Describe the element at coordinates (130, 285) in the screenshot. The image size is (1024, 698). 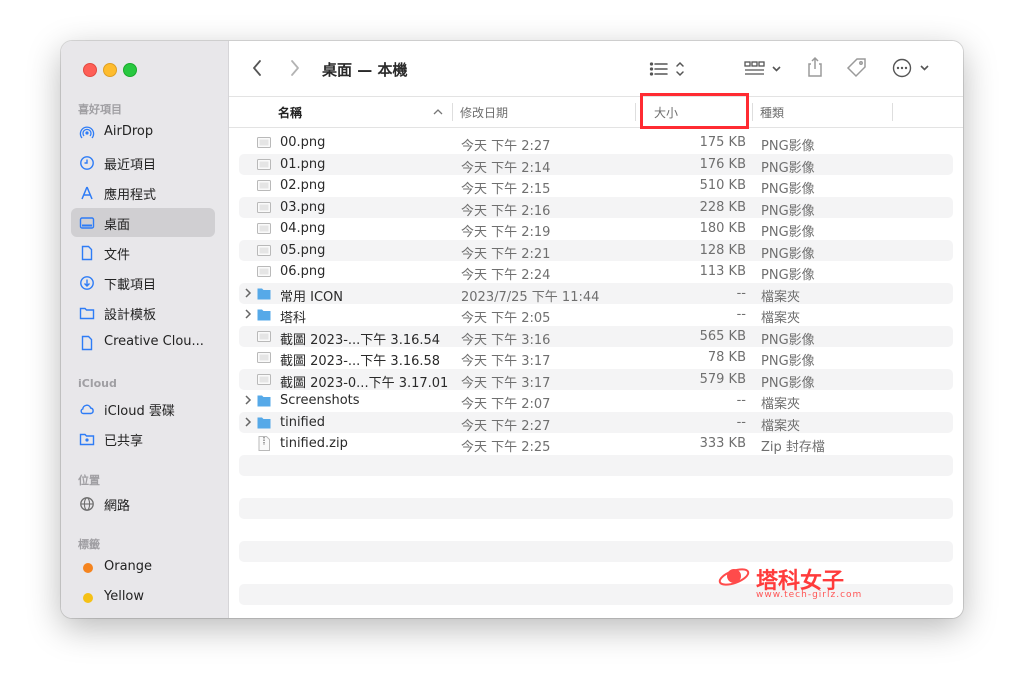
I see `sidebar-item-label: 下載項目` at that location.